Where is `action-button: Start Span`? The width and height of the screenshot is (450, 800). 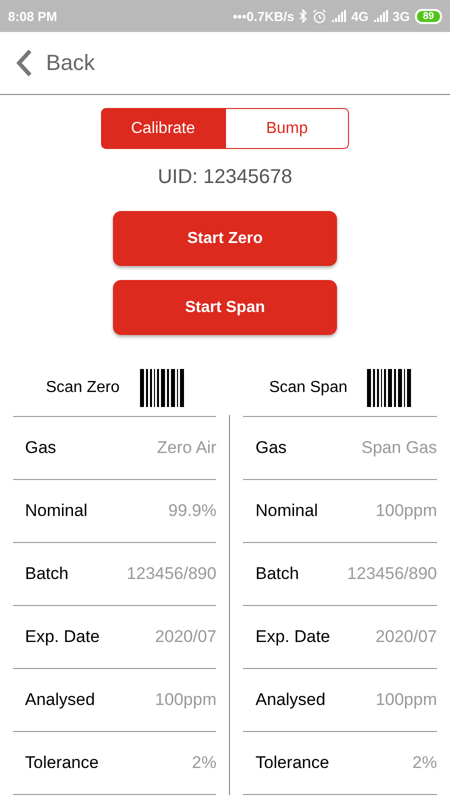
action-button: Start Span is located at coordinates (225, 307).